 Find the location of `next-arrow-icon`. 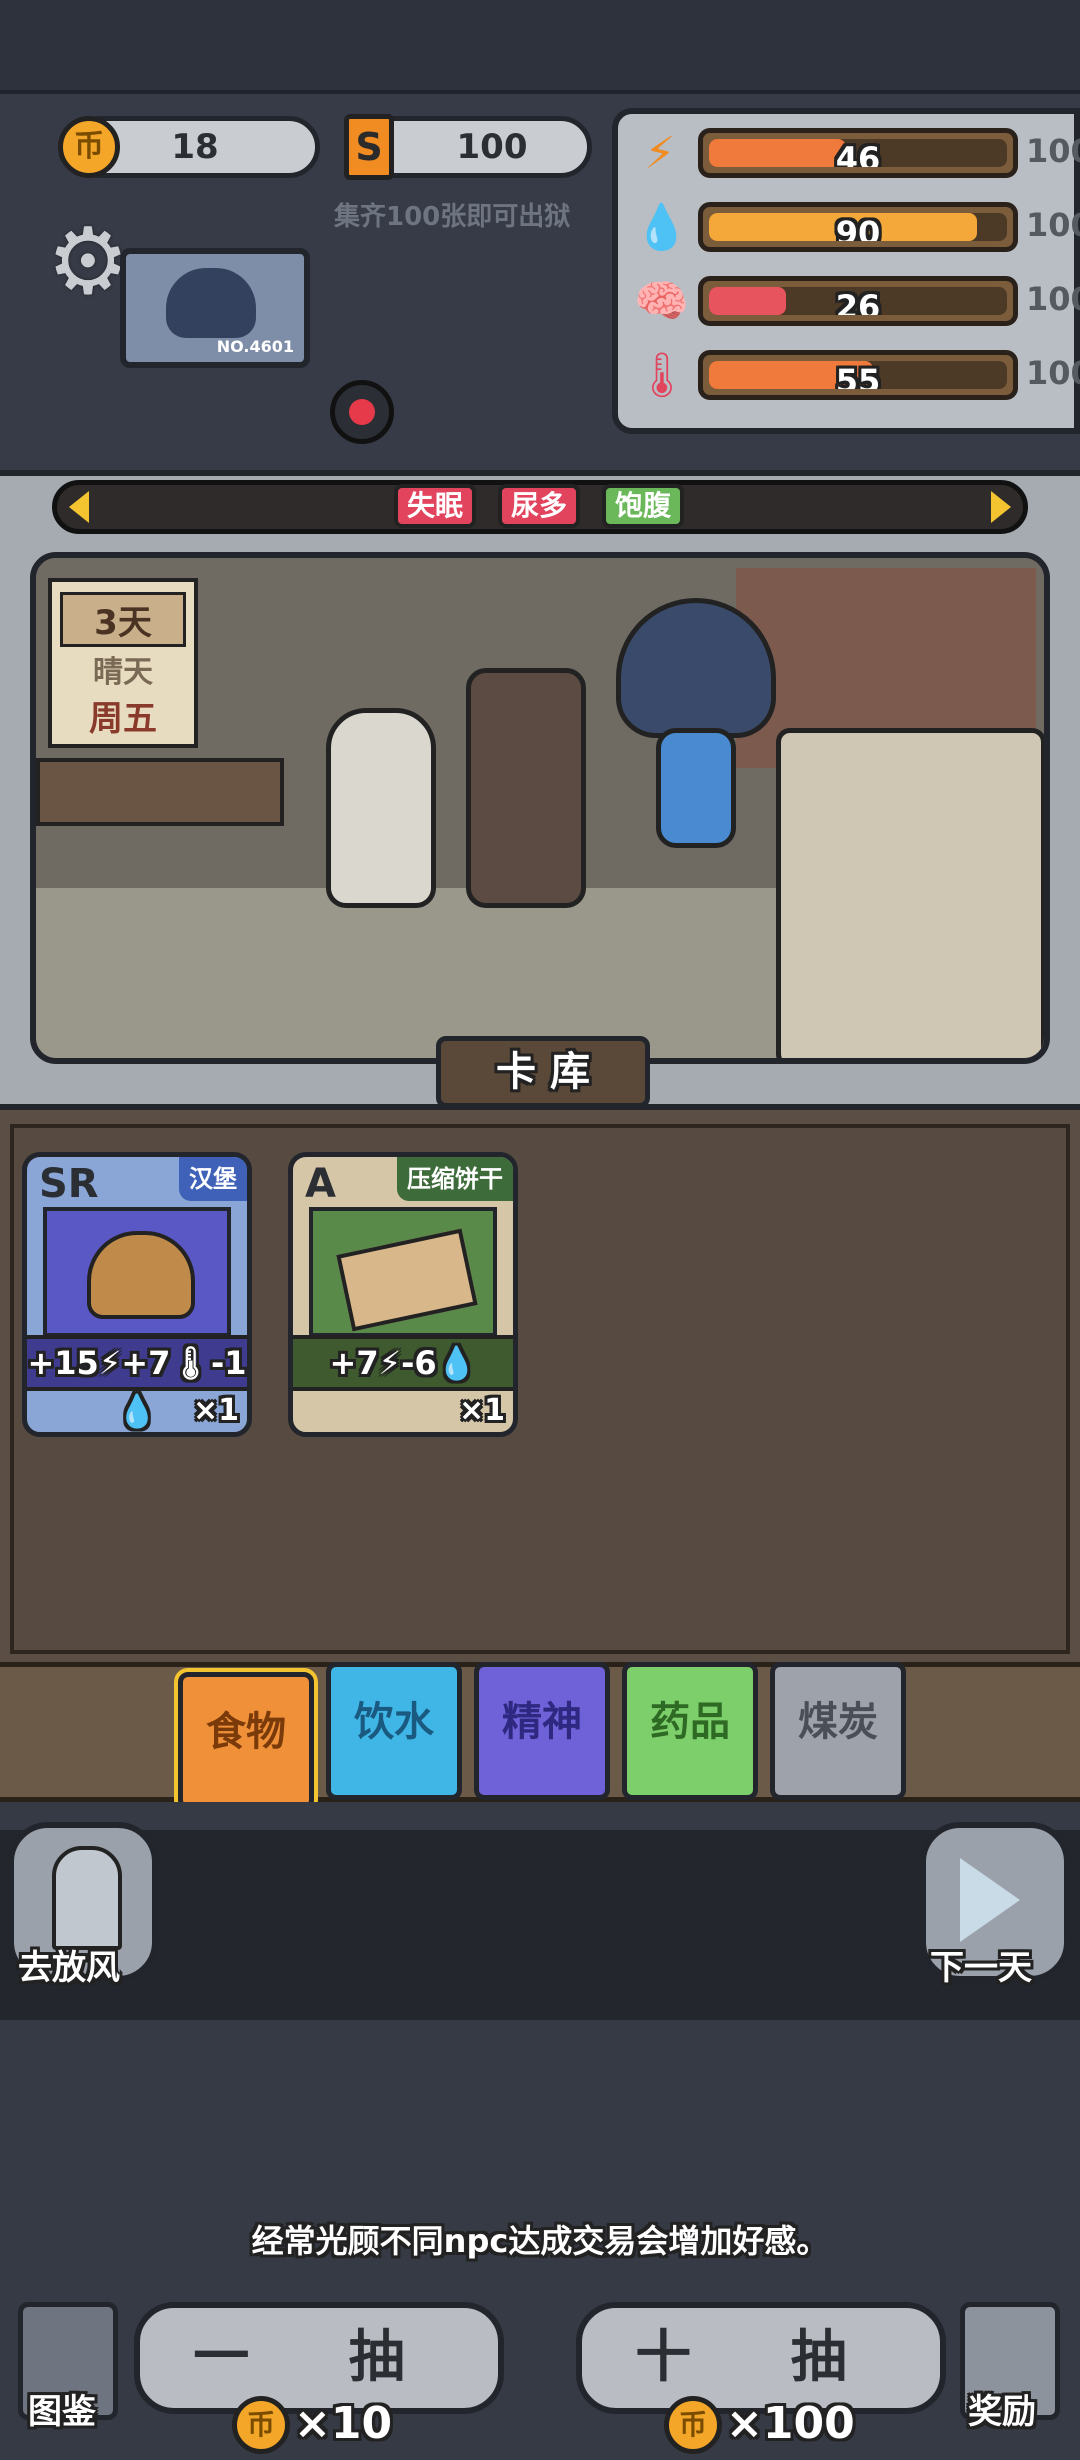

next-arrow-icon is located at coordinates (1001, 507).